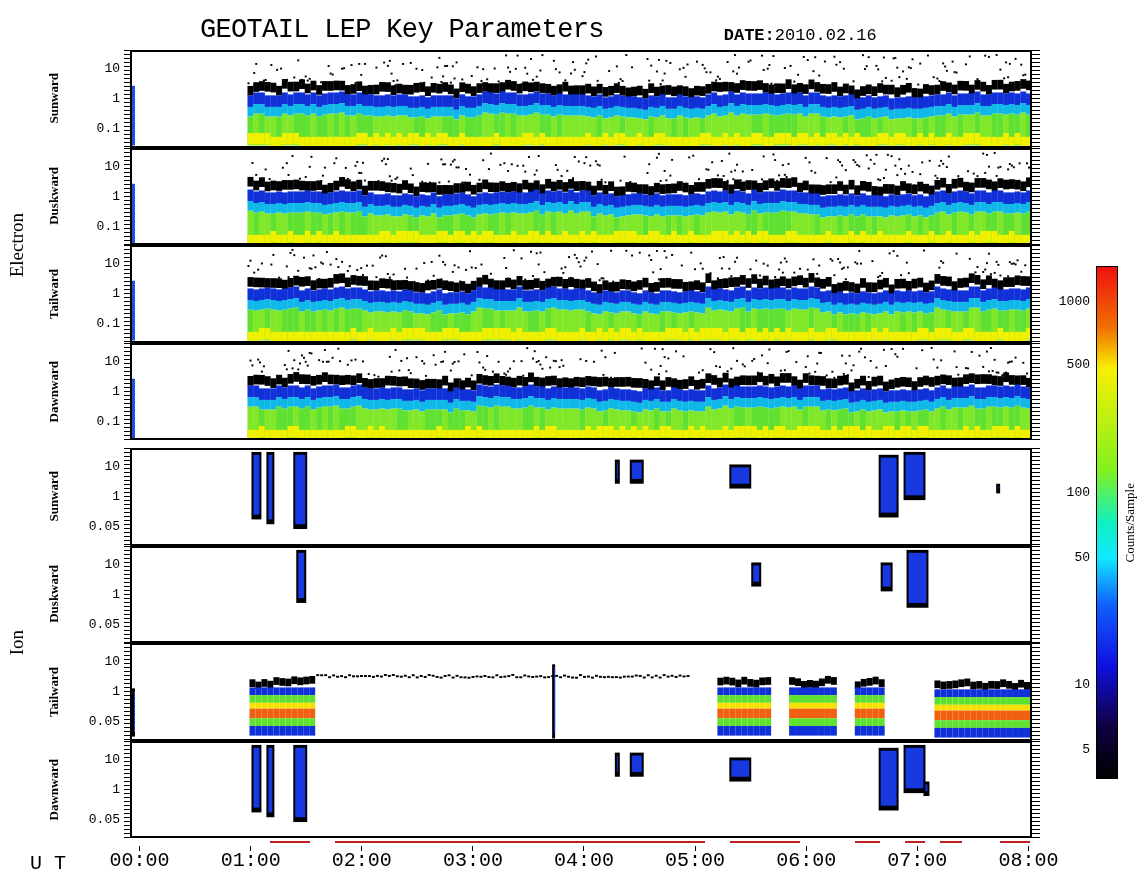 This screenshot has width=1142, height=880. What do you see at coordinates (695, 861) in the screenshot?
I see `time-tick-label: 05:00` at bounding box center [695, 861].